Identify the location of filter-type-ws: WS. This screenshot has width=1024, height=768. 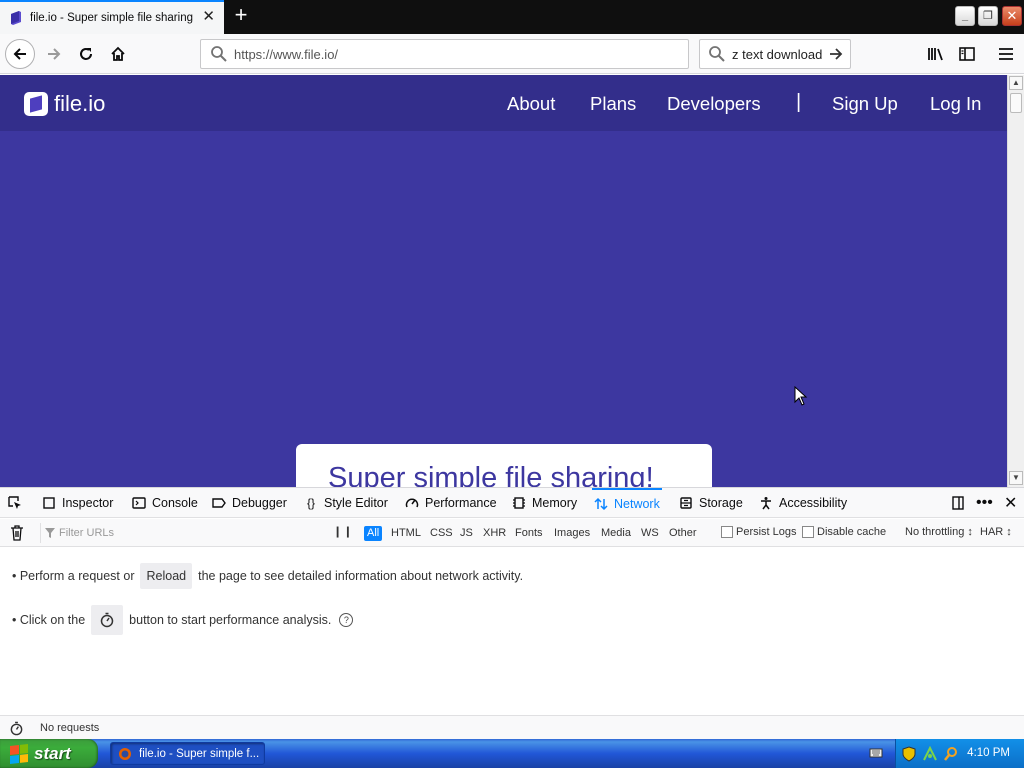
(650, 533).